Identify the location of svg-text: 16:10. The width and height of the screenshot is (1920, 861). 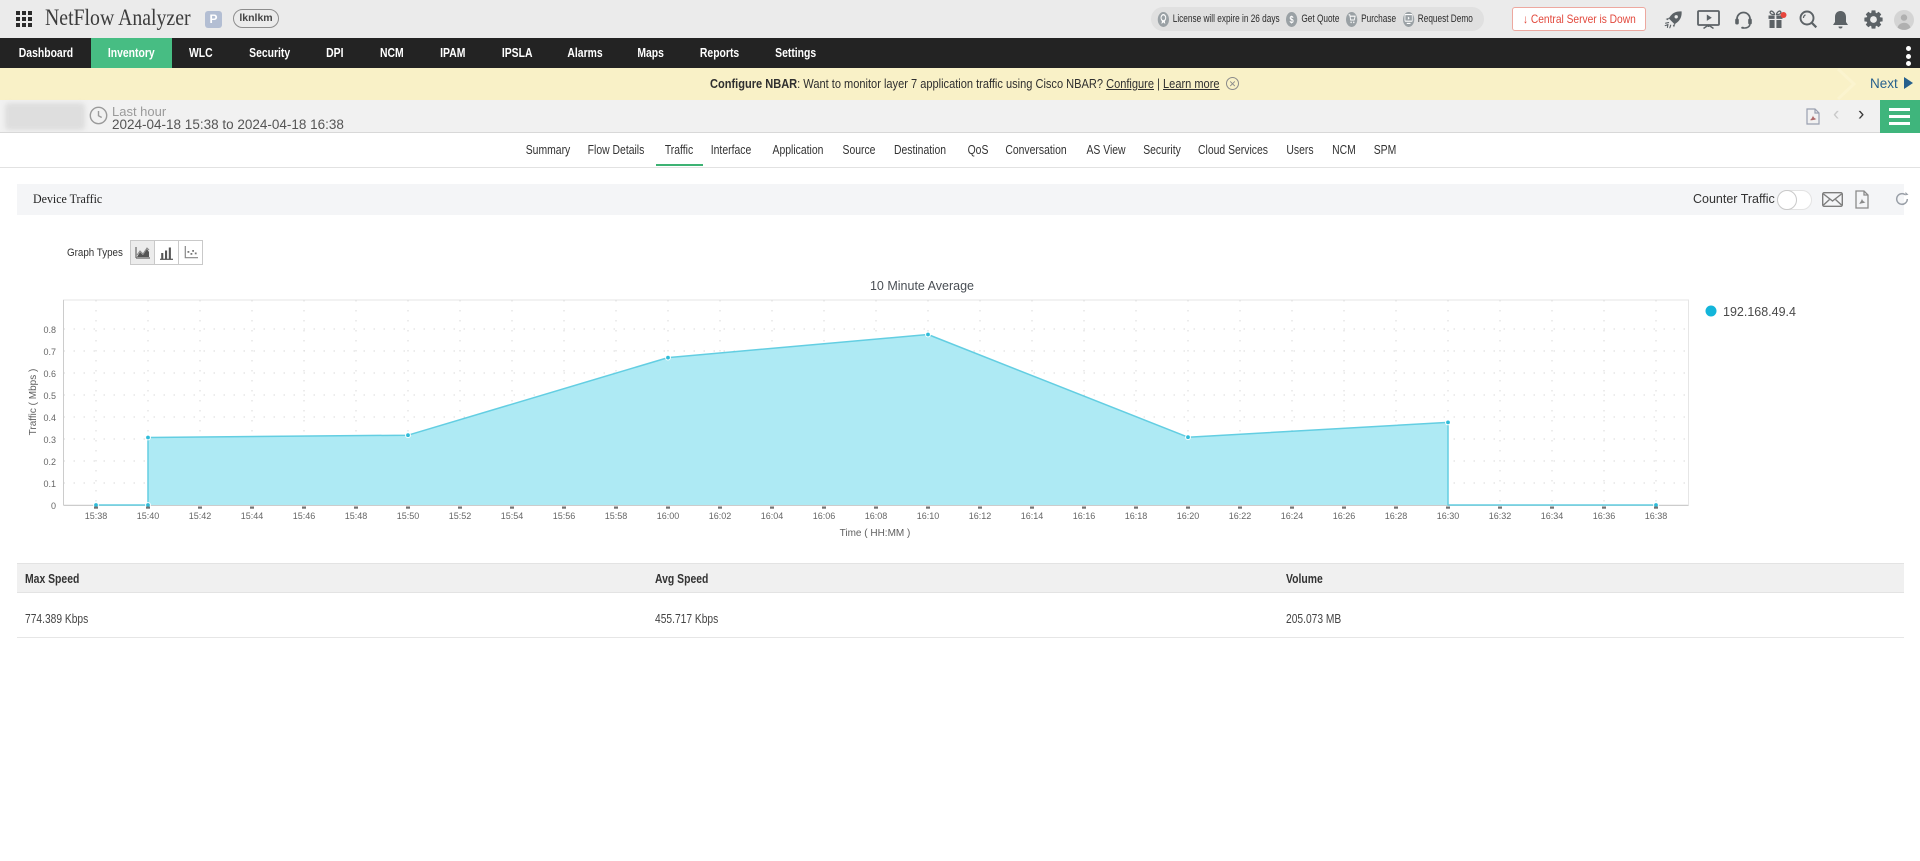
(928, 516).